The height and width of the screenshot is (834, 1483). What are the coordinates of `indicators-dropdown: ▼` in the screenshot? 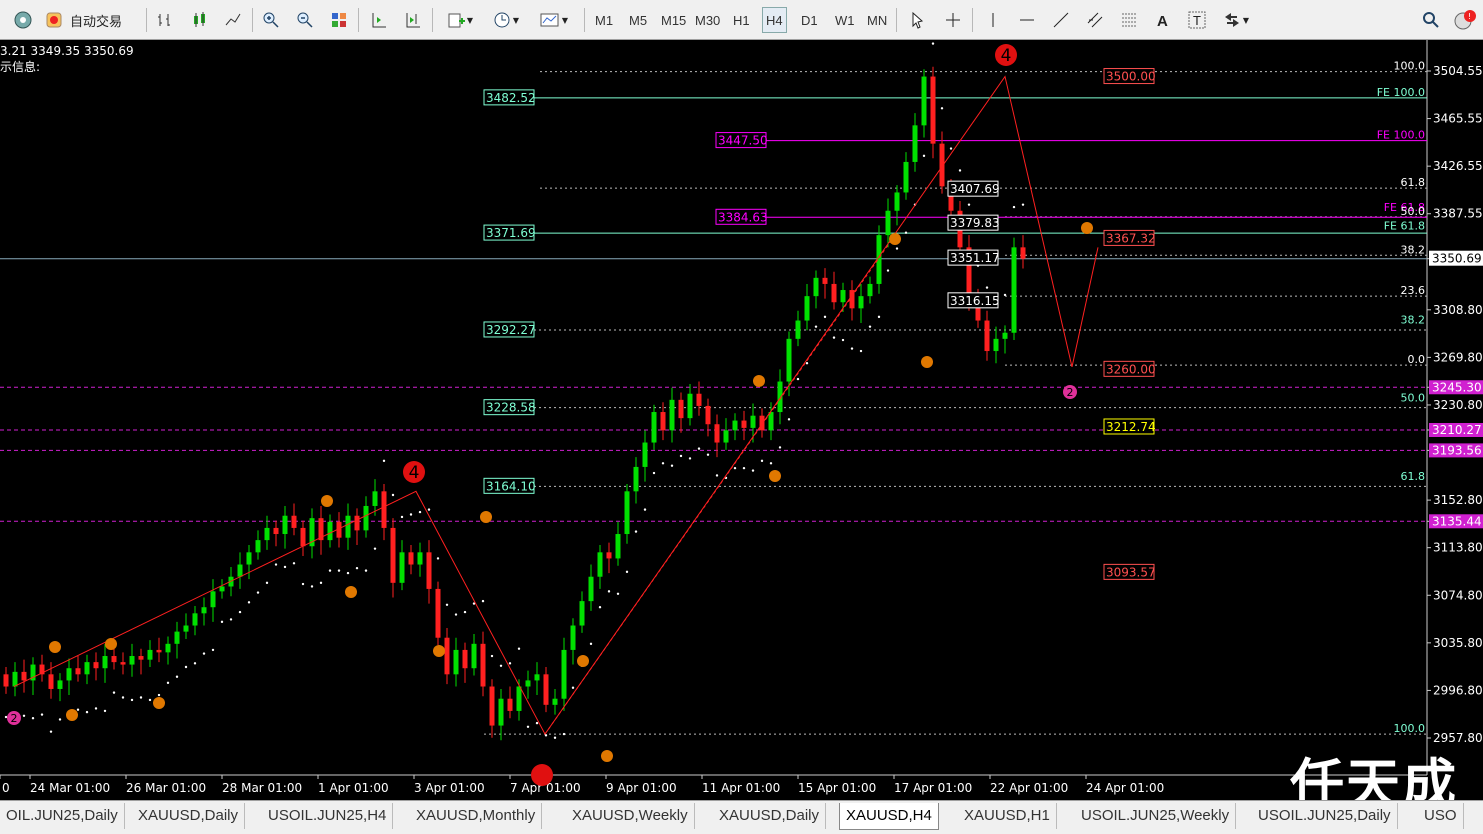 It's located at (460, 20).